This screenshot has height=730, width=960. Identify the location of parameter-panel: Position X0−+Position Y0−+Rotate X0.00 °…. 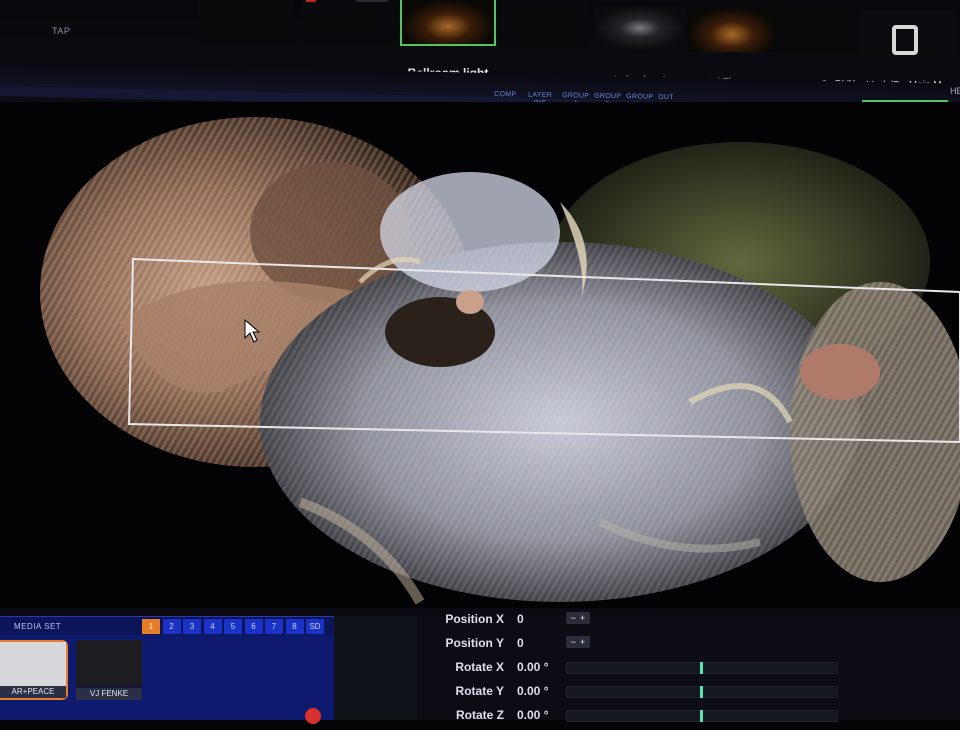
(647, 668).